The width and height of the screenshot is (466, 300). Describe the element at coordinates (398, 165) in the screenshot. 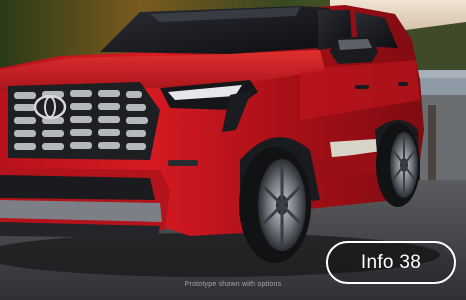

I see `rear-wheel` at that location.